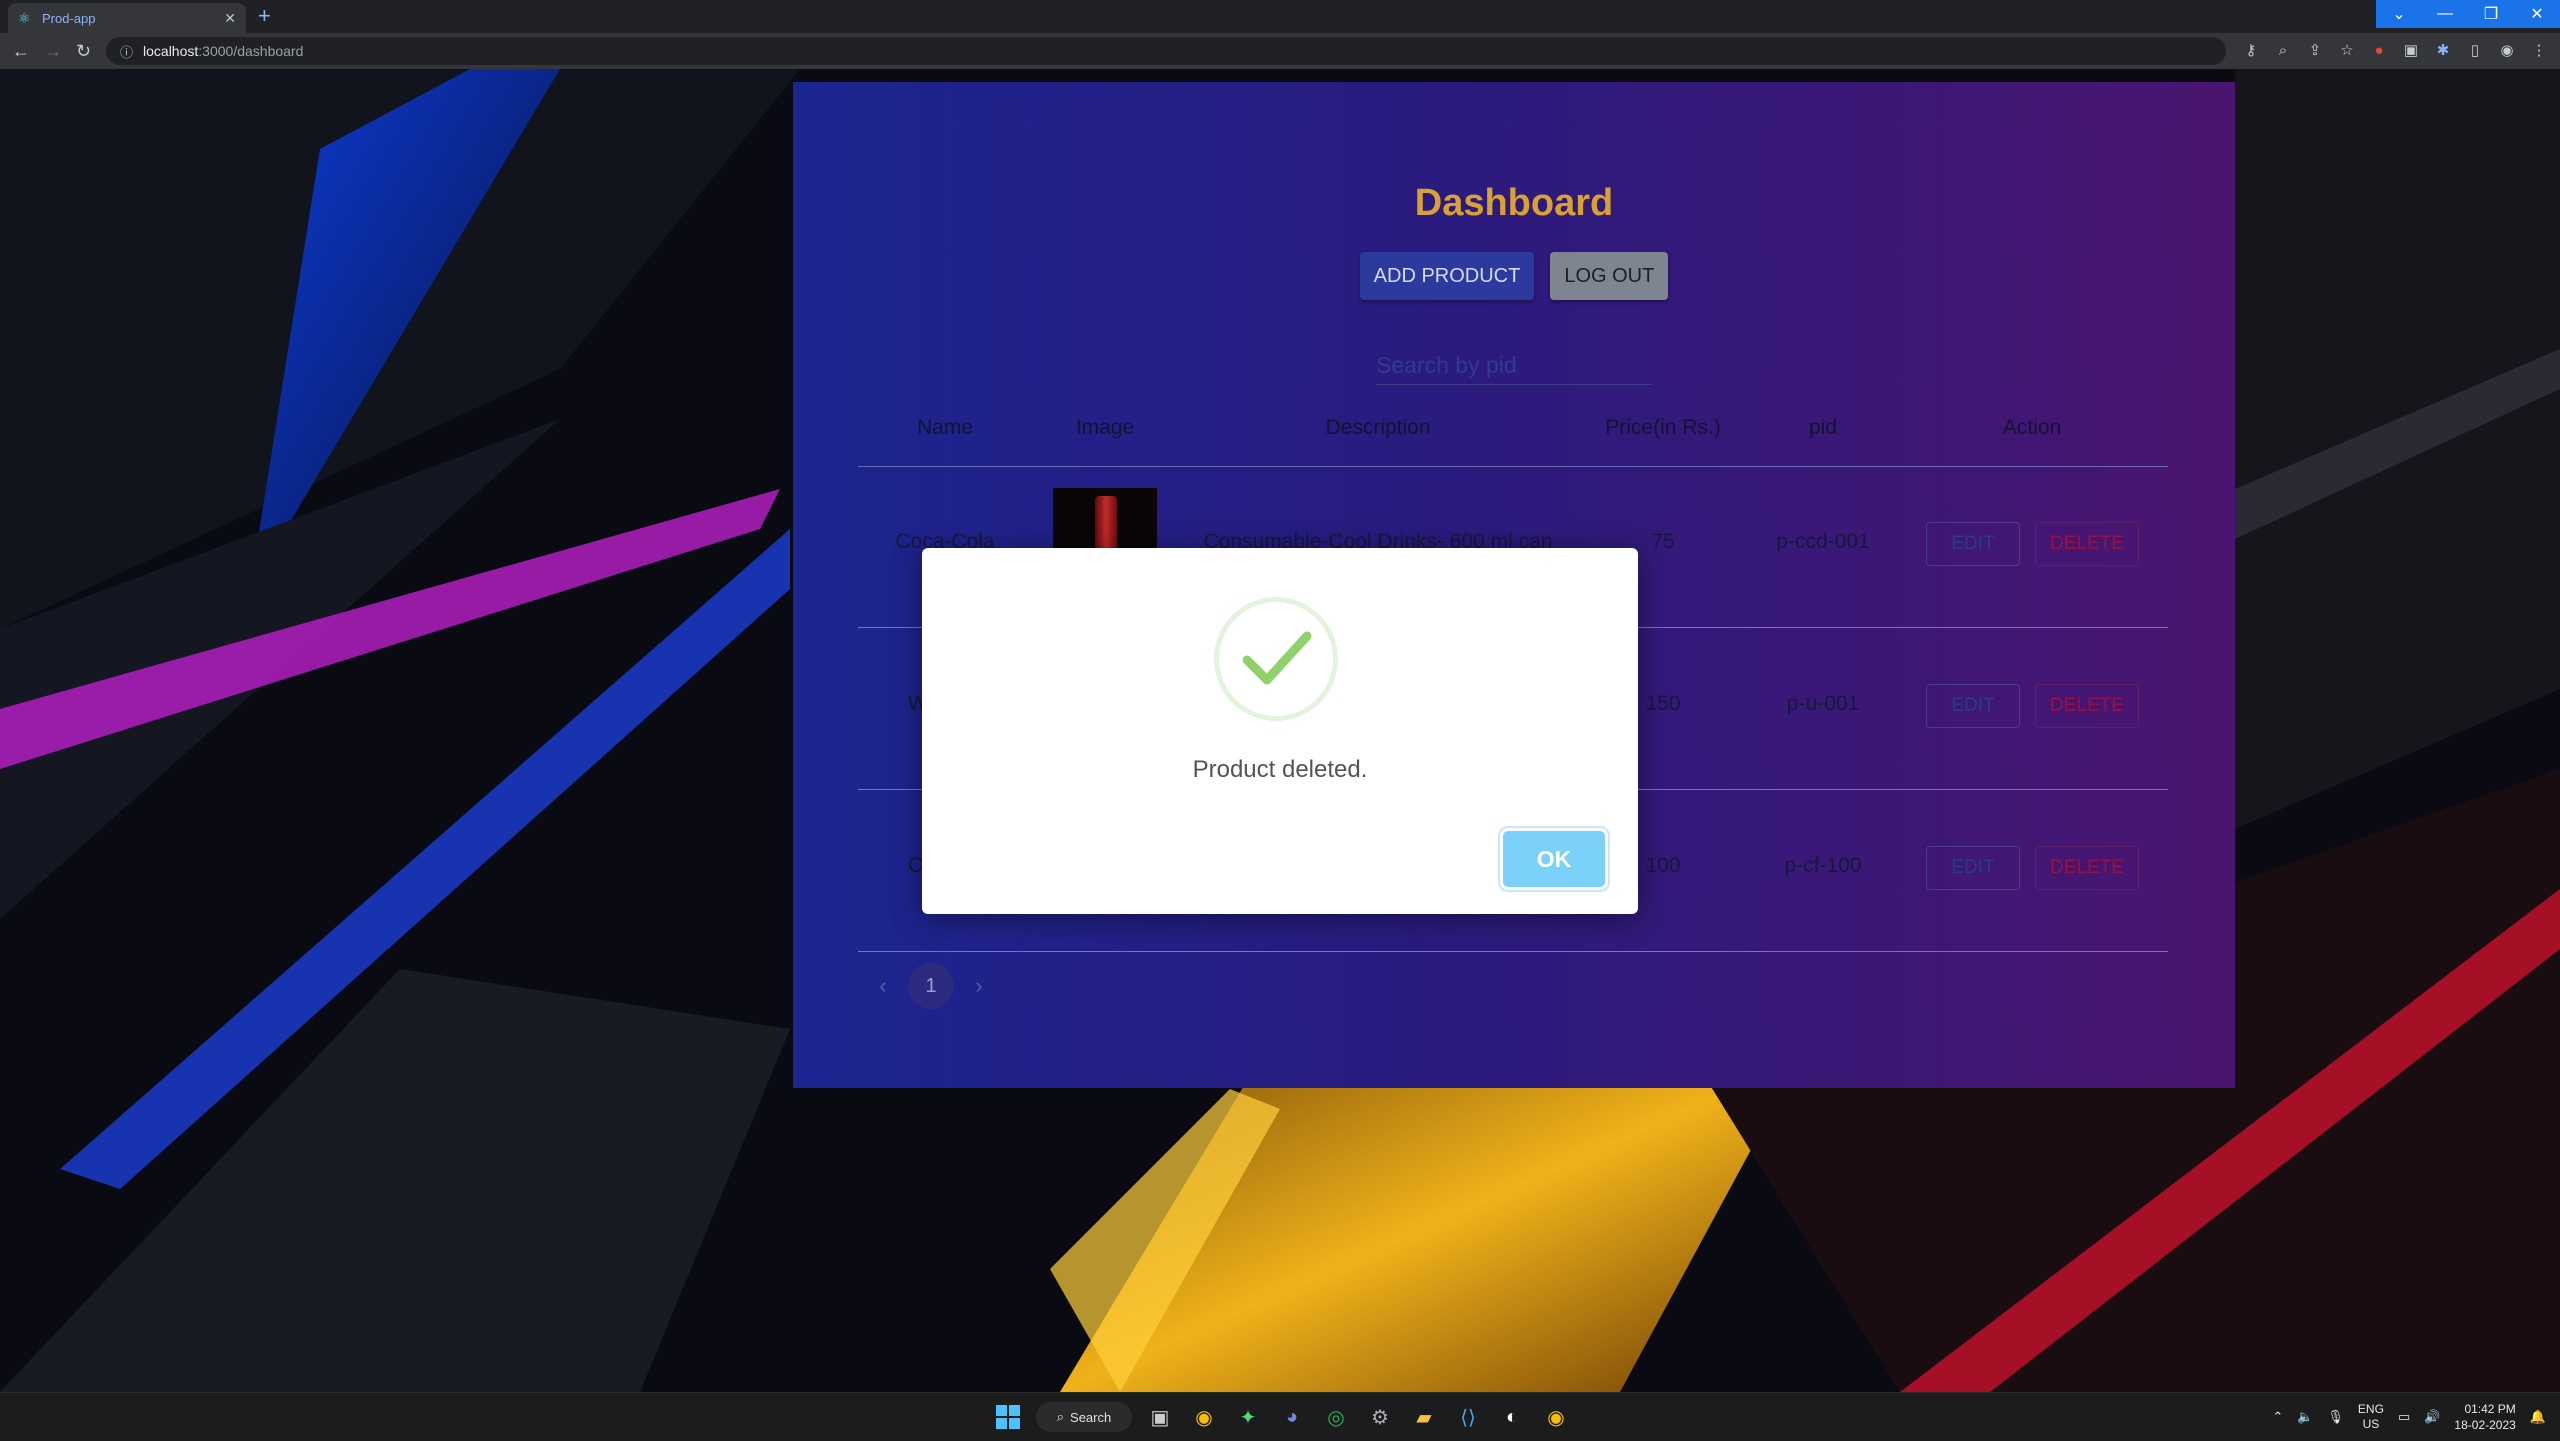 This screenshot has height=1441, width=2560. Describe the element at coordinates (1060, 1416) in the screenshot. I see `search-icon: ⌕` at that location.